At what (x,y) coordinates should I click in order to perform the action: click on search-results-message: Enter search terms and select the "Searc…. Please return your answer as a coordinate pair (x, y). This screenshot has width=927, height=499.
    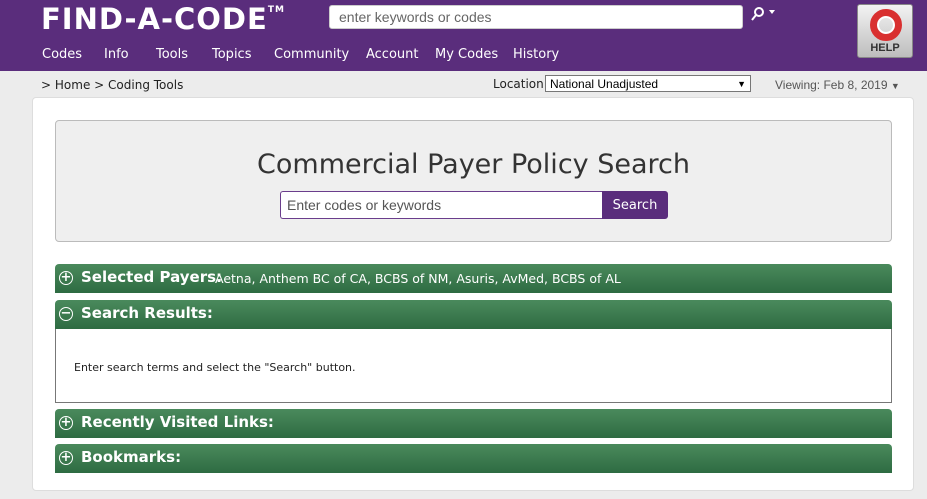
    Looking at the image, I should click on (215, 367).